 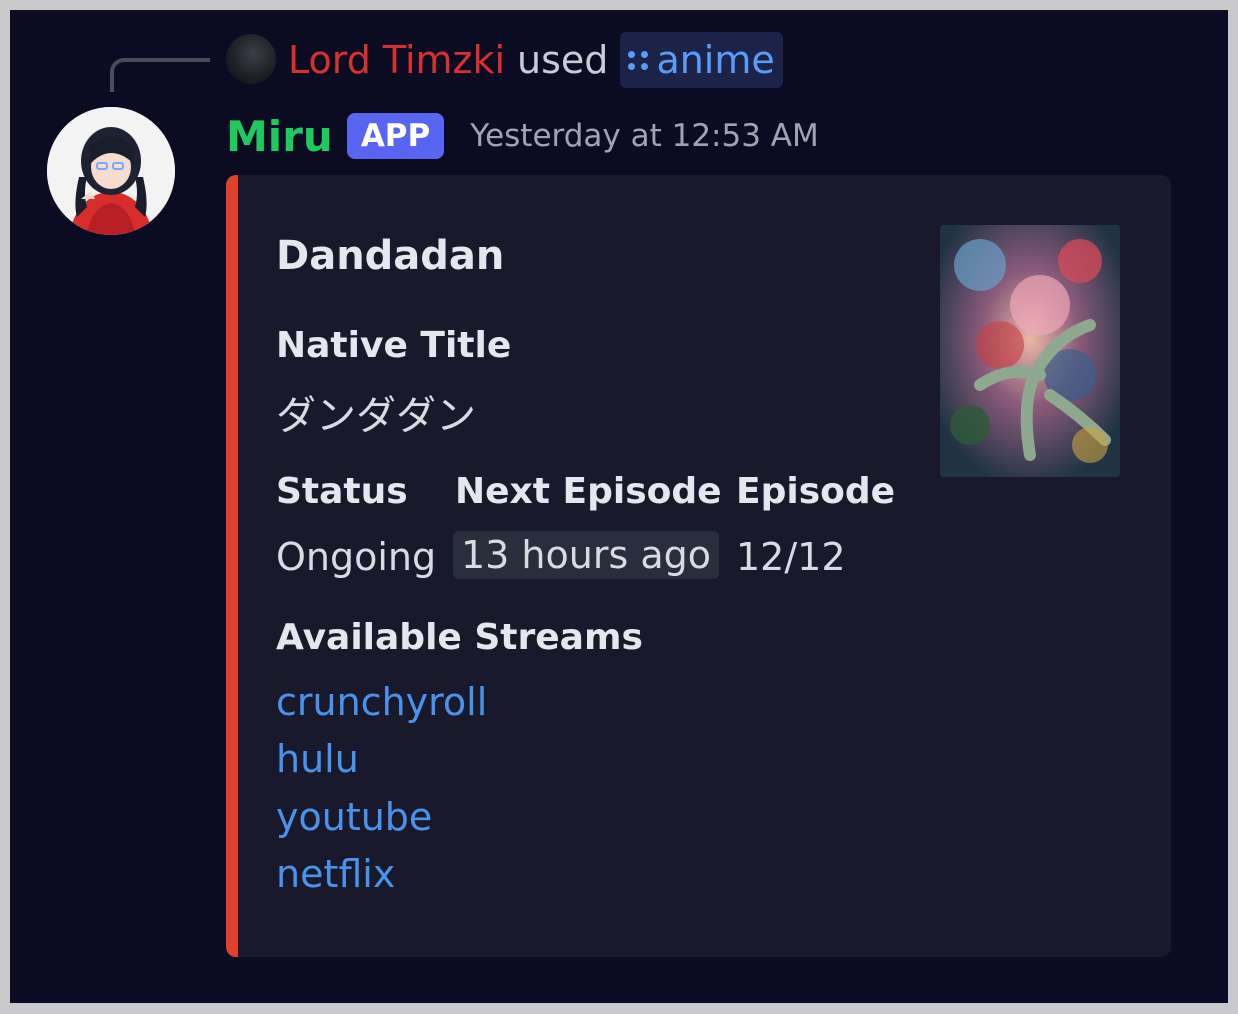 I want to click on interaction-header: Lord Timzki used anime, so click(x=535, y=60).